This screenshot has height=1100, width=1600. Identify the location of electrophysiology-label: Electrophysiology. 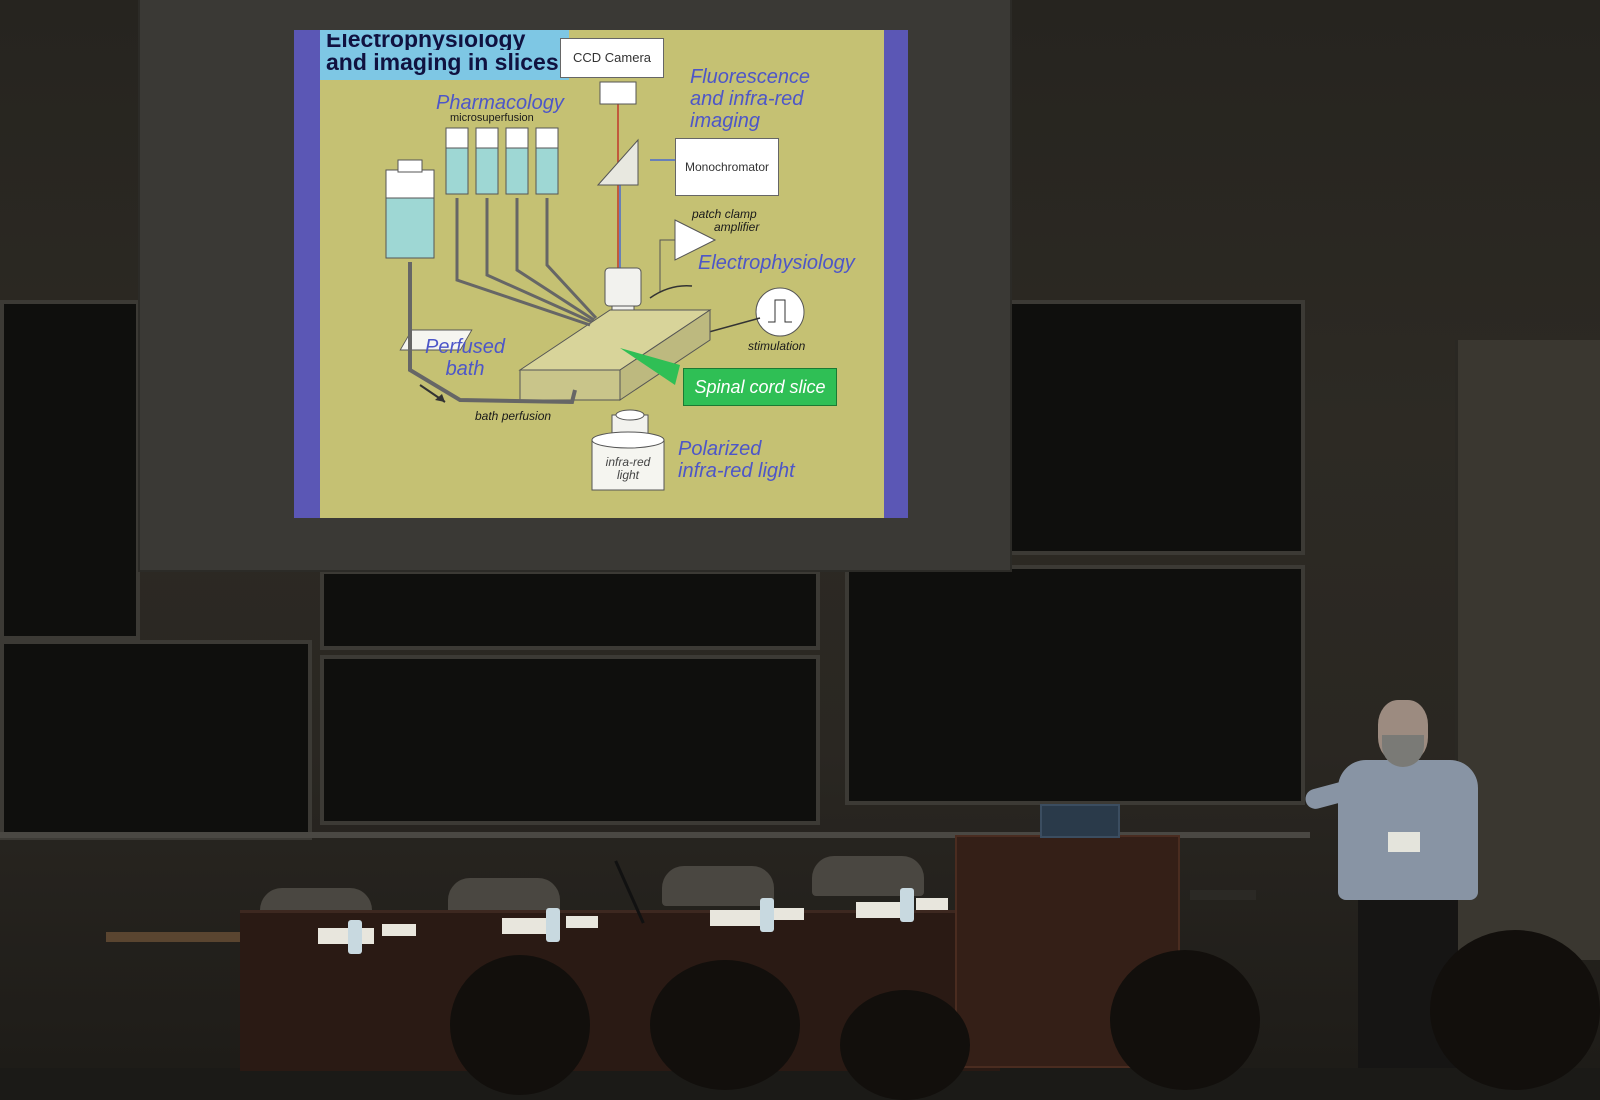
(776, 263).